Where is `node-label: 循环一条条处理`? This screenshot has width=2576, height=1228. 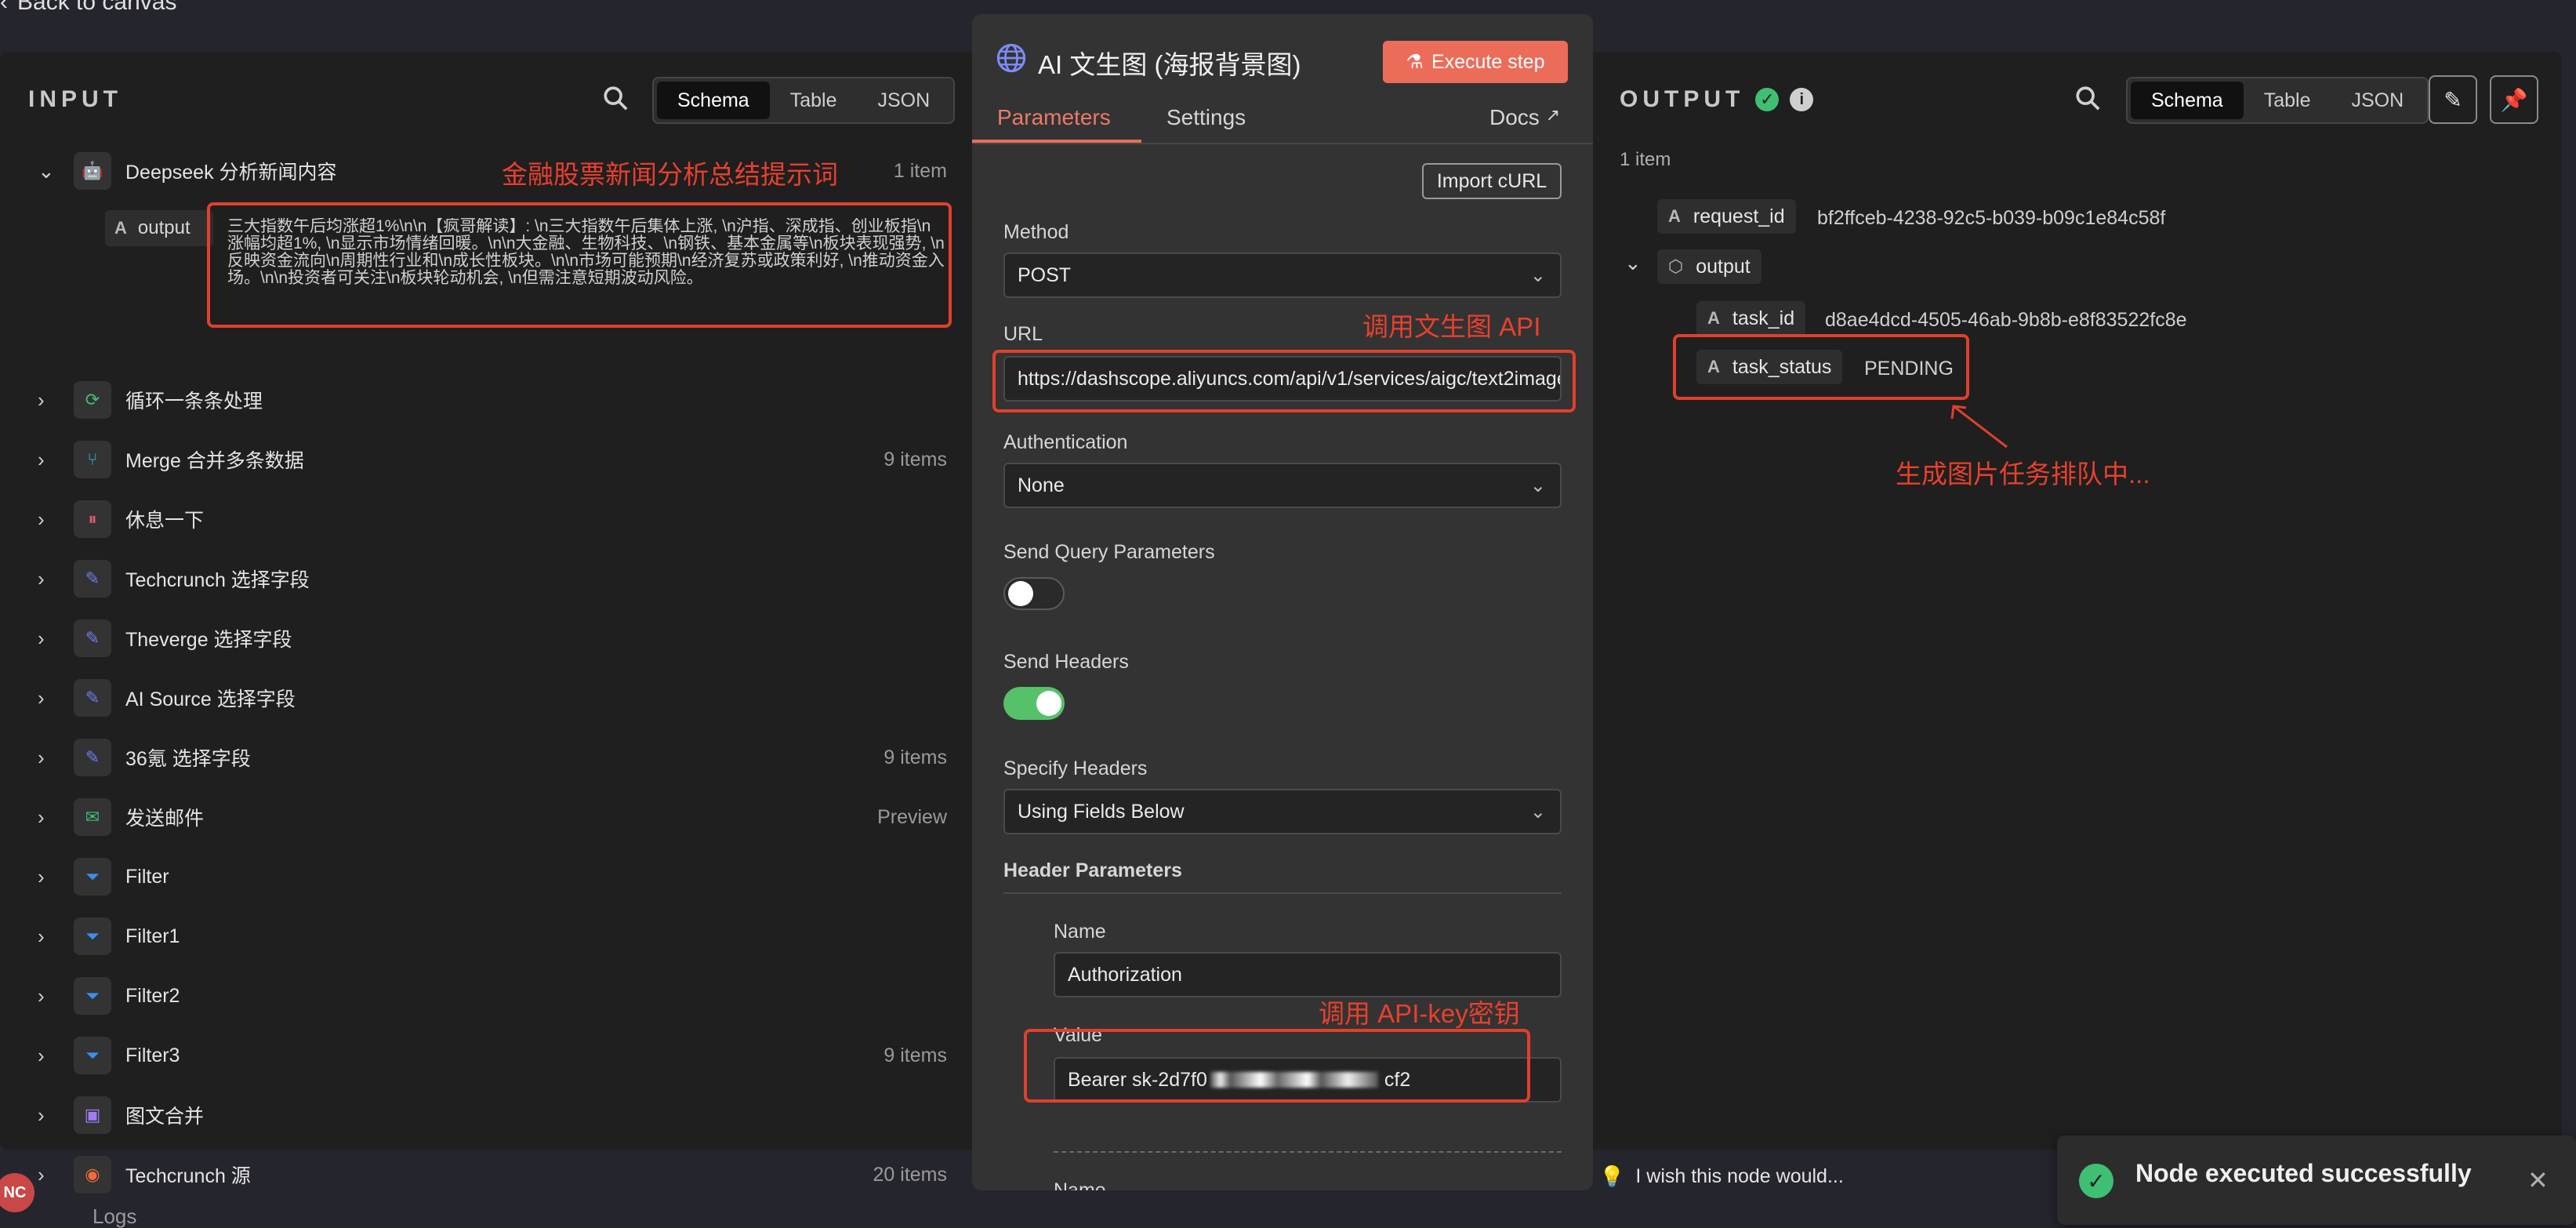
node-label: 循环一条条处理 is located at coordinates (194, 401).